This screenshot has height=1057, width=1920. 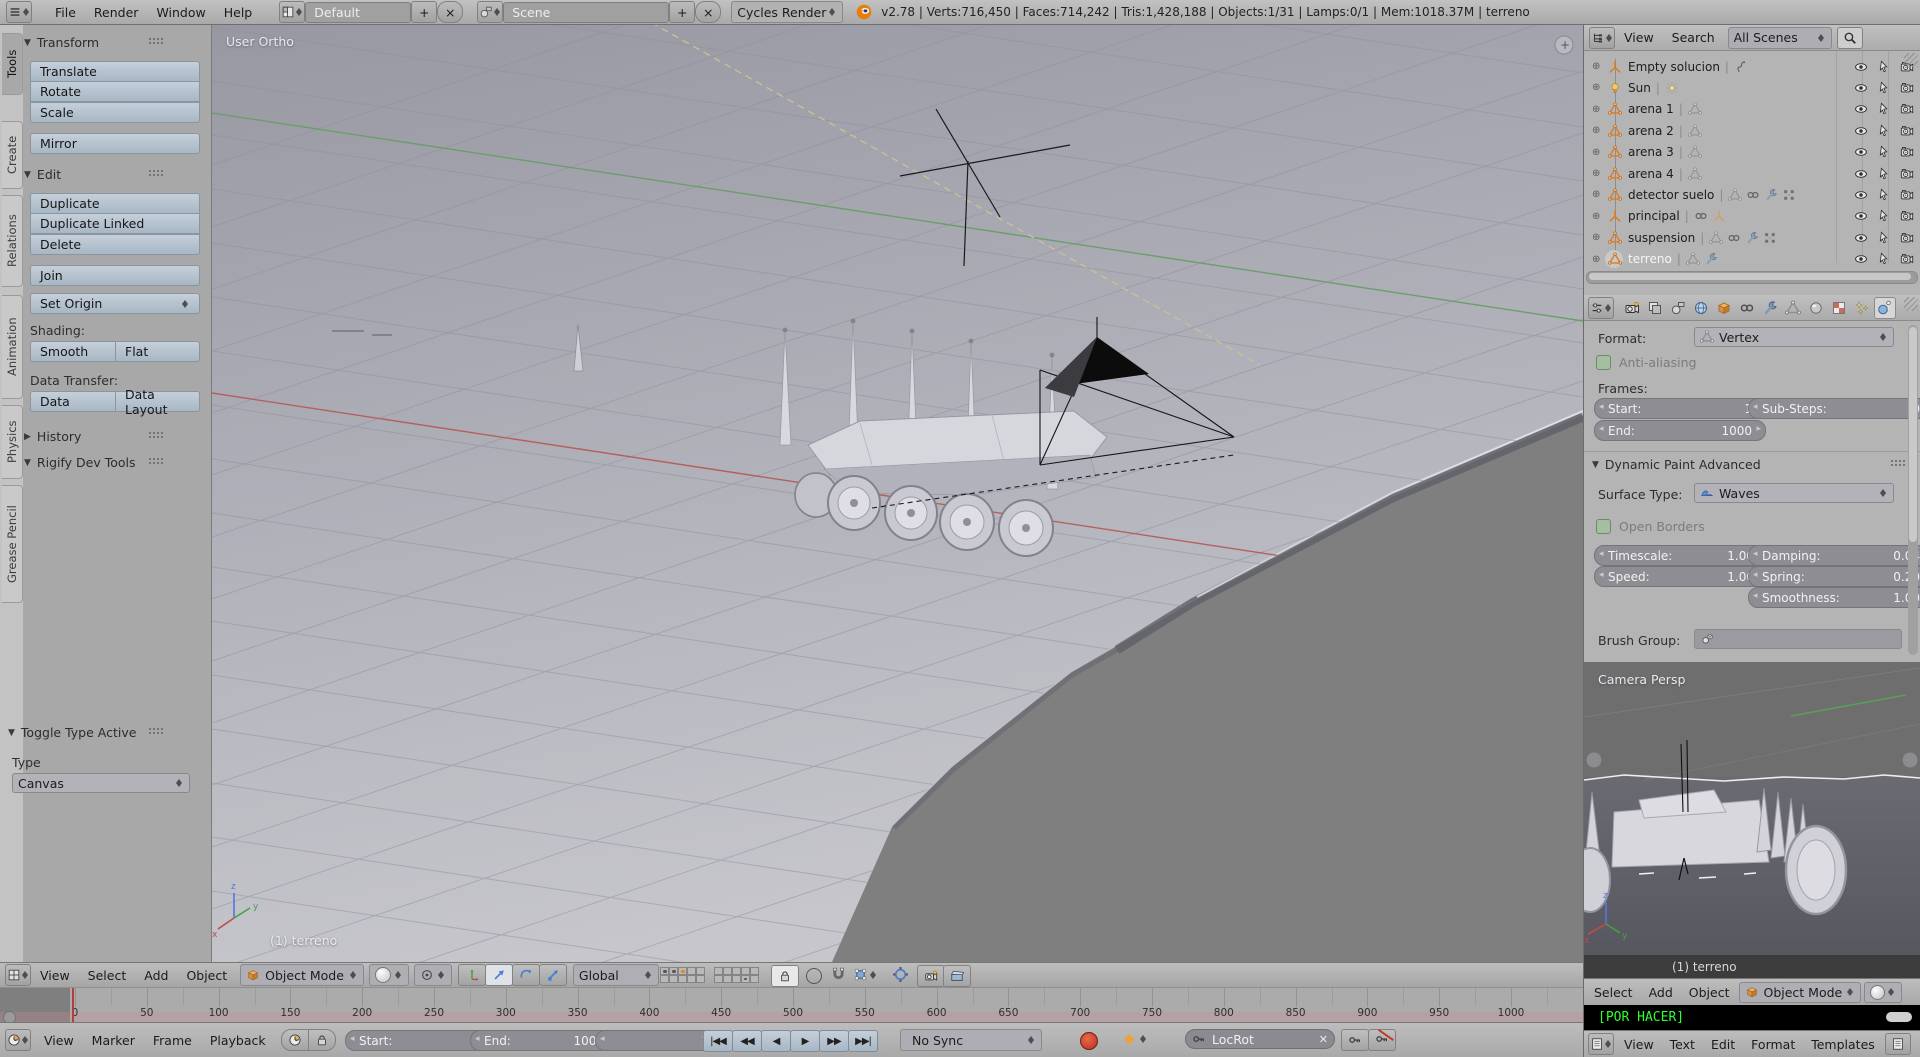 I want to click on playback-button: ▶▶|, so click(x=863, y=1041).